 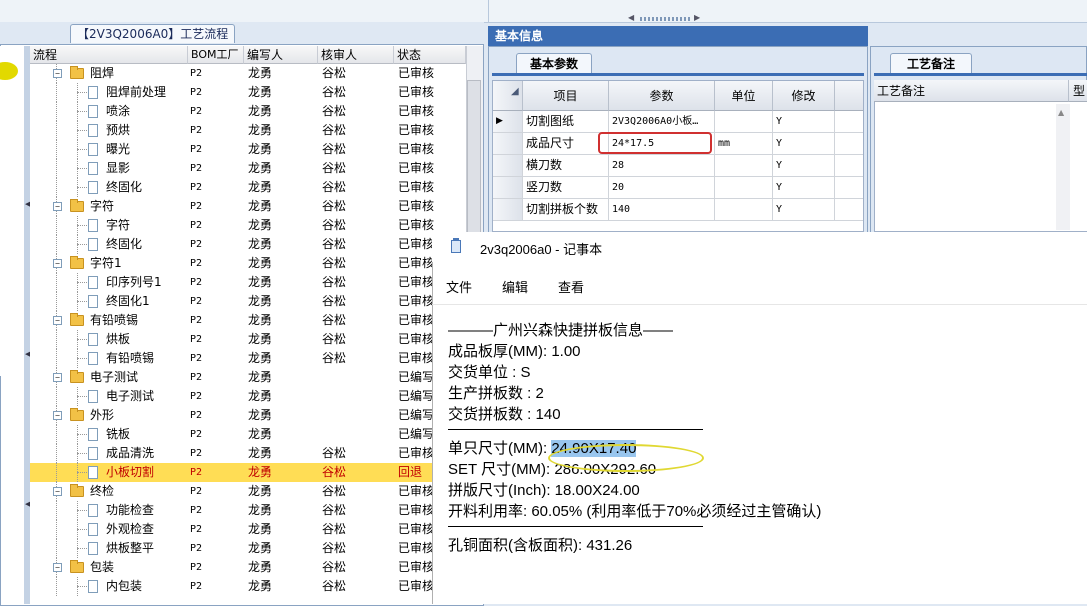 I want to click on tree-row: 烘板整平 P2 龙勇 谷松 已审核, so click(x=248, y=548).